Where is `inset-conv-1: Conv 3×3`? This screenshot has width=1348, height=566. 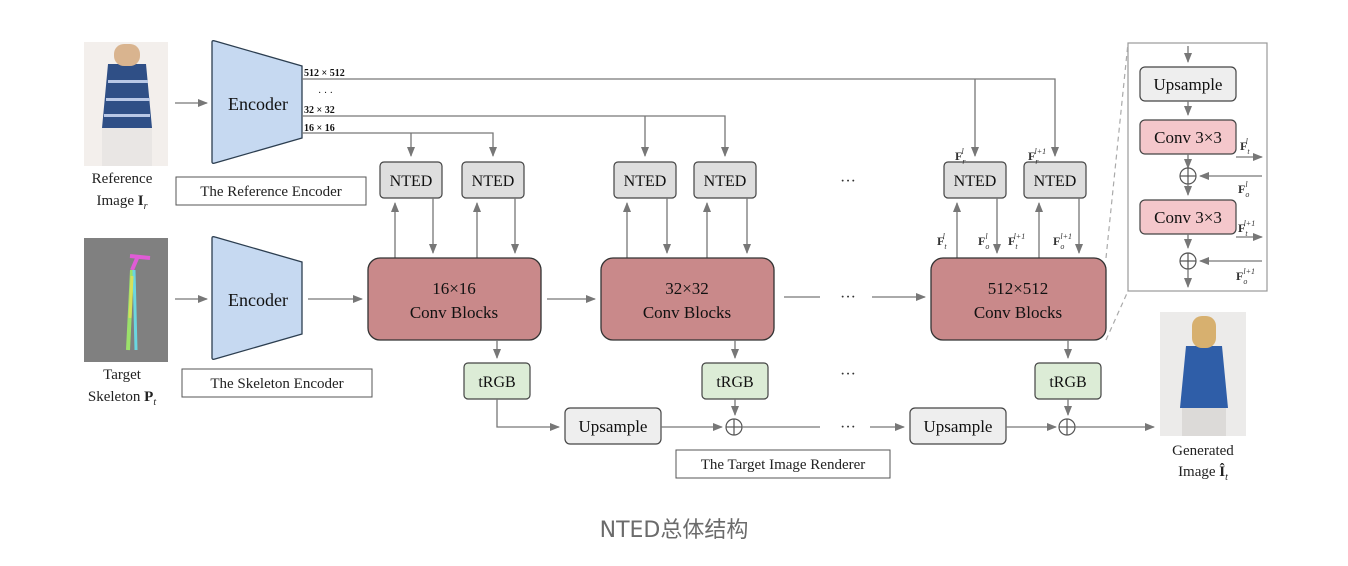
inset-conv-1: Conv 3×3 is located at coordinates (1188, 137).